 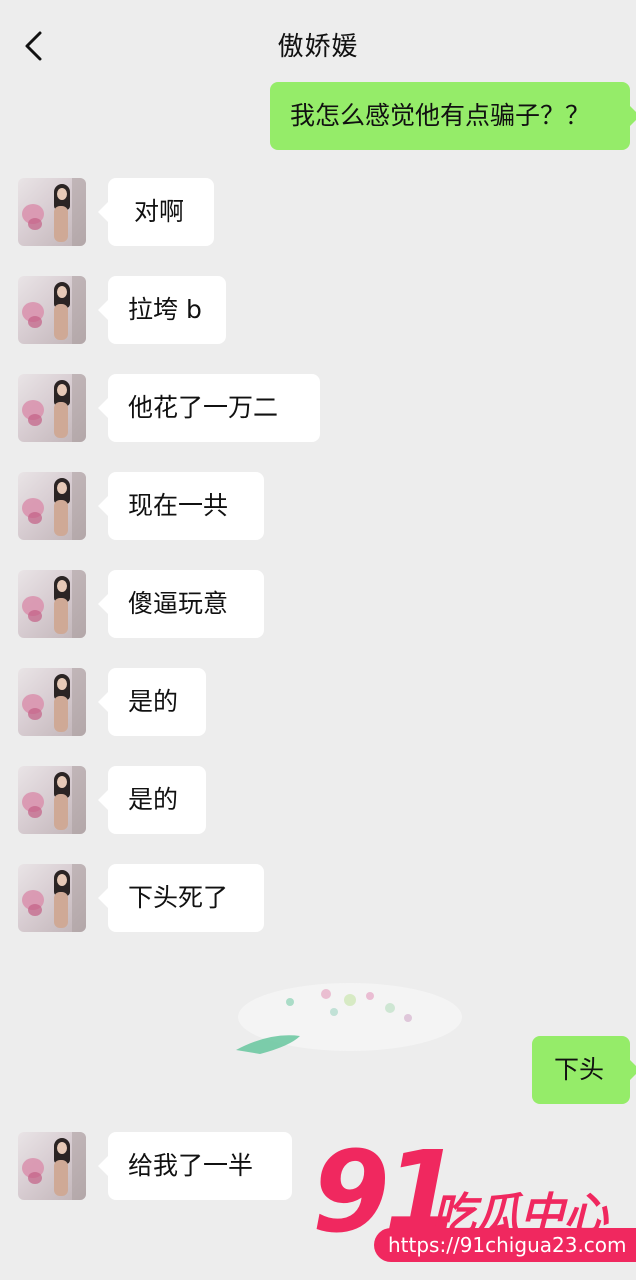 What do you see at coordinates (181, 898) in the screenshot?
I see `message-bubble-received: 下头死了` at bounding box center [181, 898].